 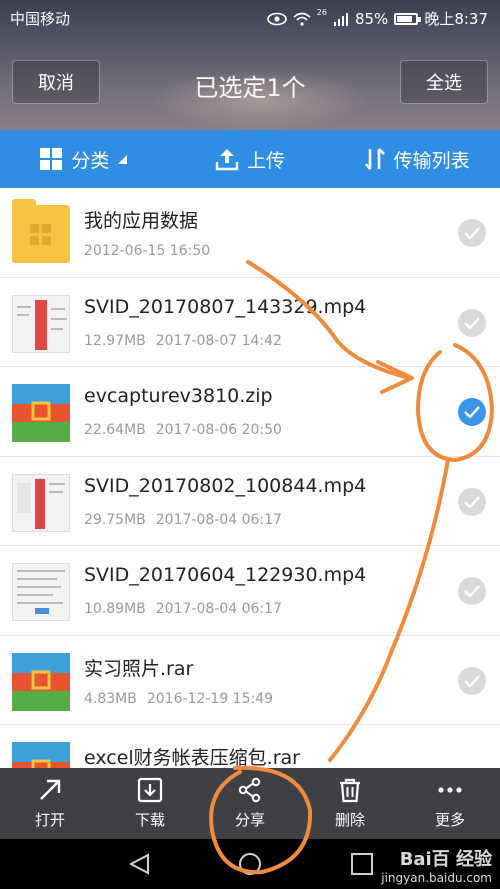 I want to click on open-arrow-icon, so click(x=50, y=789).